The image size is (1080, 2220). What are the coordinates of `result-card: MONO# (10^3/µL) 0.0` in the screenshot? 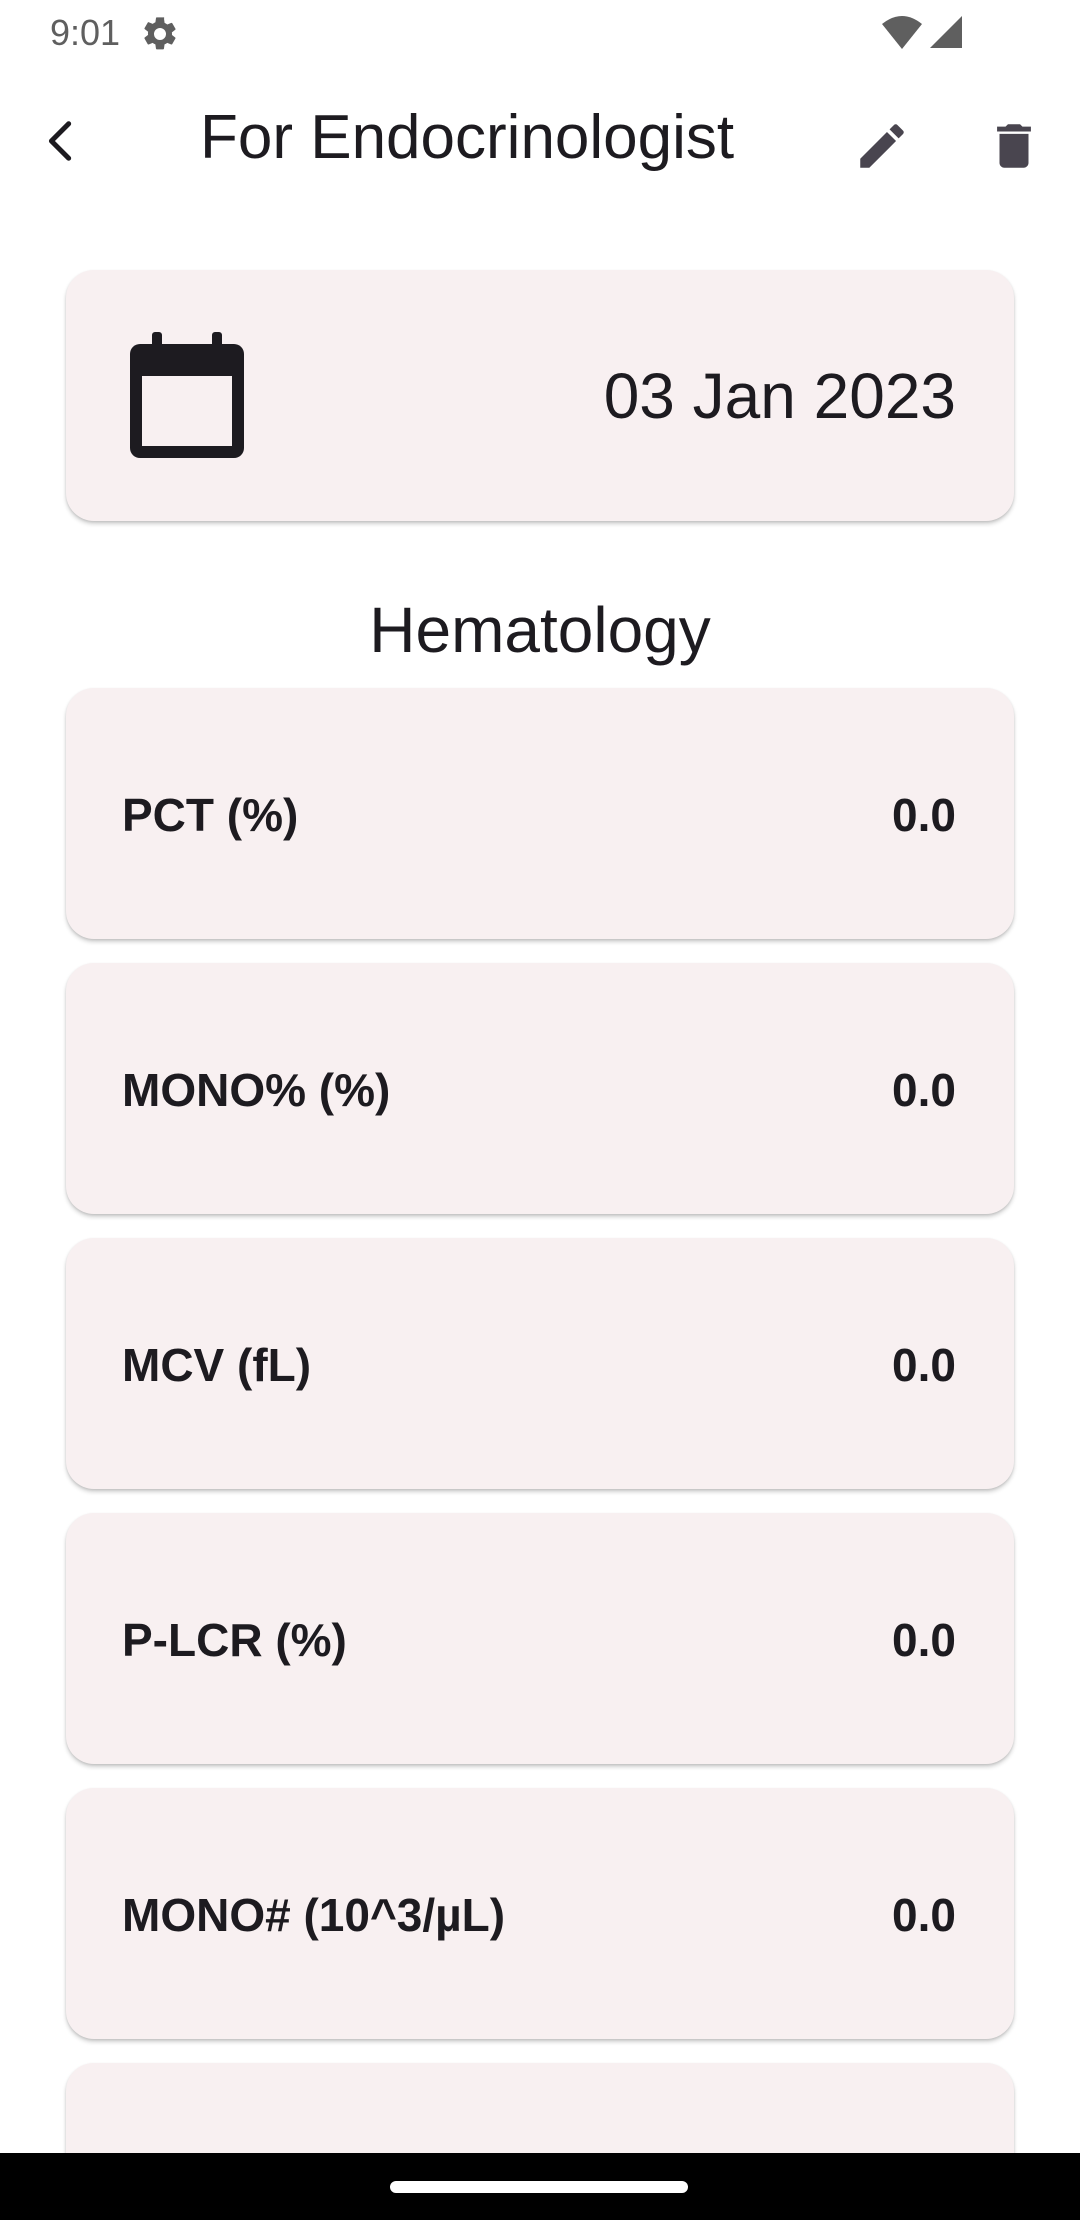 It's located at (540, 1913).